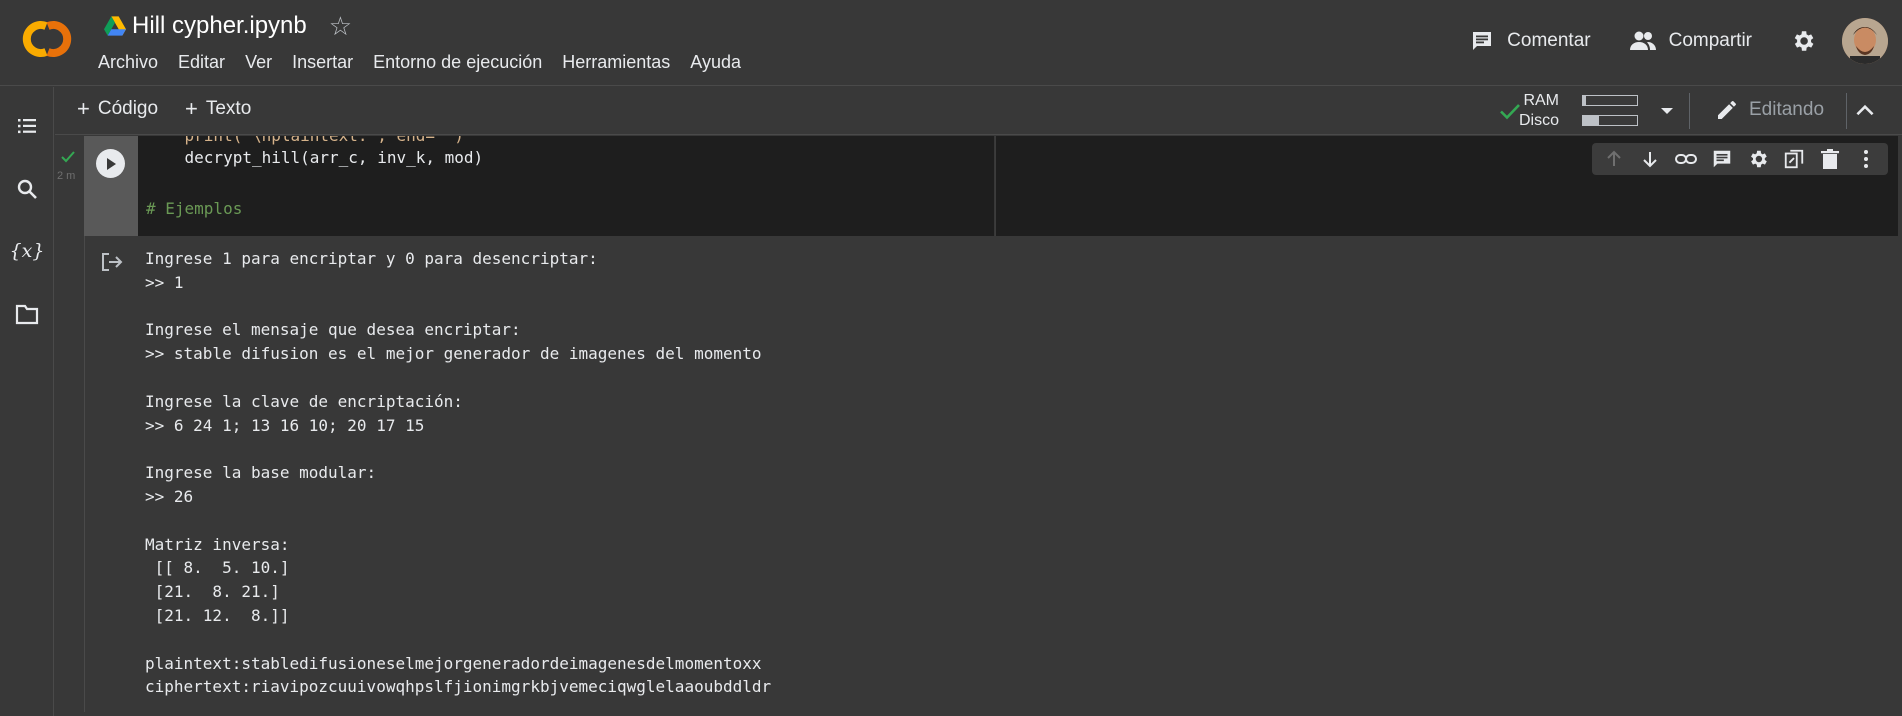 This screenshot has width=1902, height=716. Describe the element at coordinates (27, 189) in the screenshot. I see `search-icon` at that location.